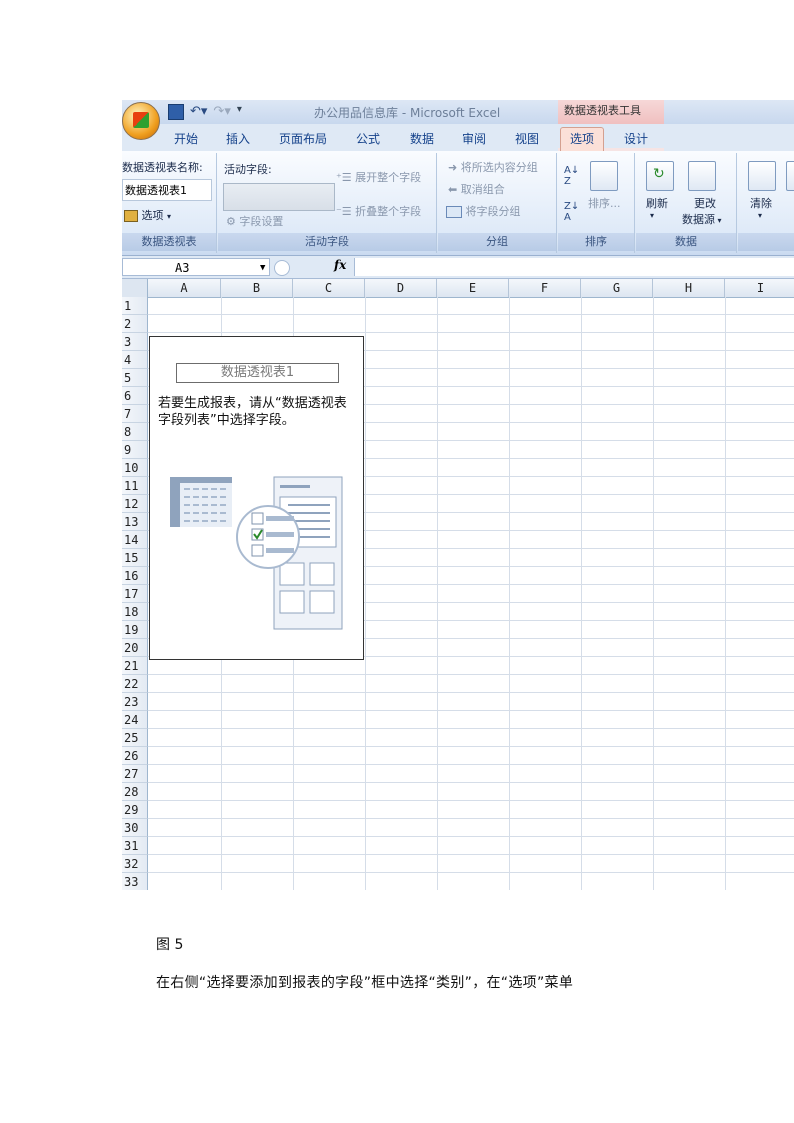  What do you see at coordinates (135, 738) in the screenshot?
I see `row-header-25: 25` at bounding box center [135, 738].